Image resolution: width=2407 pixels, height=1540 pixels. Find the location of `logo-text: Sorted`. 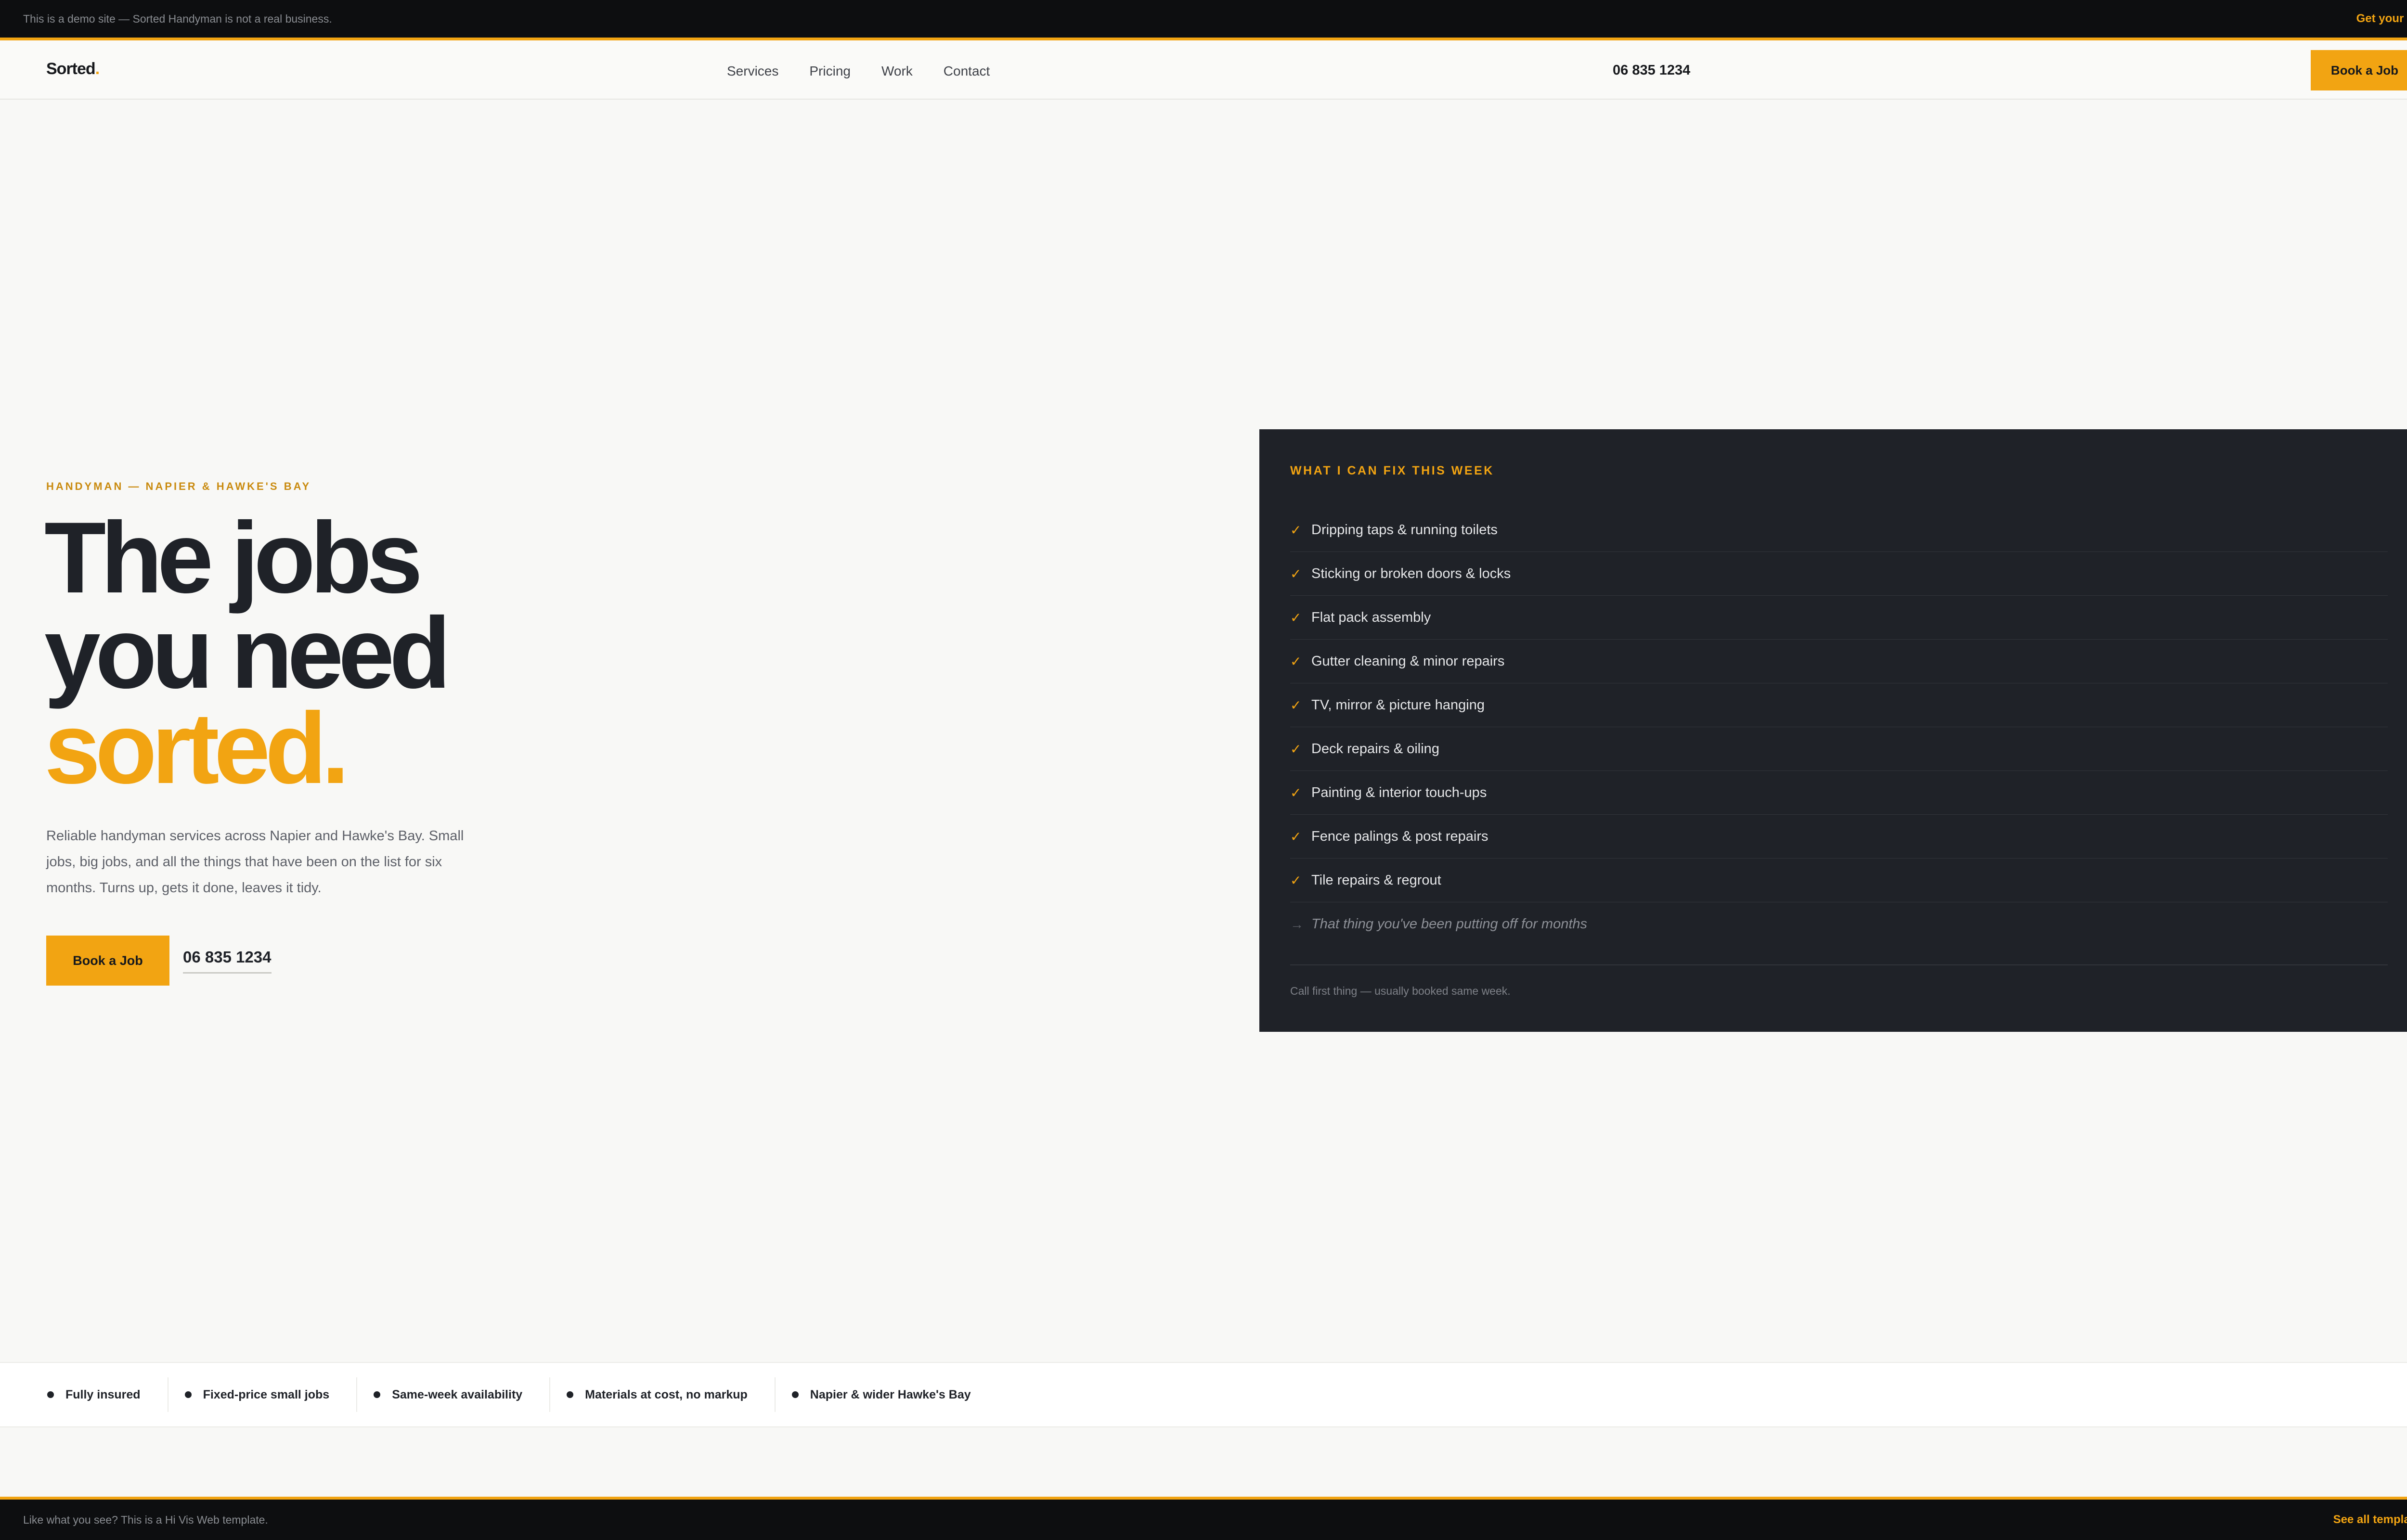

logo-text: Sorted is located at coordinates (71, 69).